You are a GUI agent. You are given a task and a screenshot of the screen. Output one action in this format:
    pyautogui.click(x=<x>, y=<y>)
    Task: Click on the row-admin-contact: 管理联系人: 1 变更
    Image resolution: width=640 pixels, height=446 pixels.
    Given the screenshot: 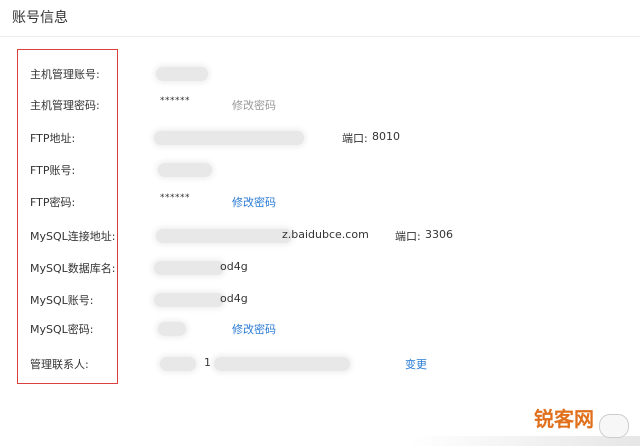 What is the action you would take?
    pyautogui.click(x=320, y=364)
    